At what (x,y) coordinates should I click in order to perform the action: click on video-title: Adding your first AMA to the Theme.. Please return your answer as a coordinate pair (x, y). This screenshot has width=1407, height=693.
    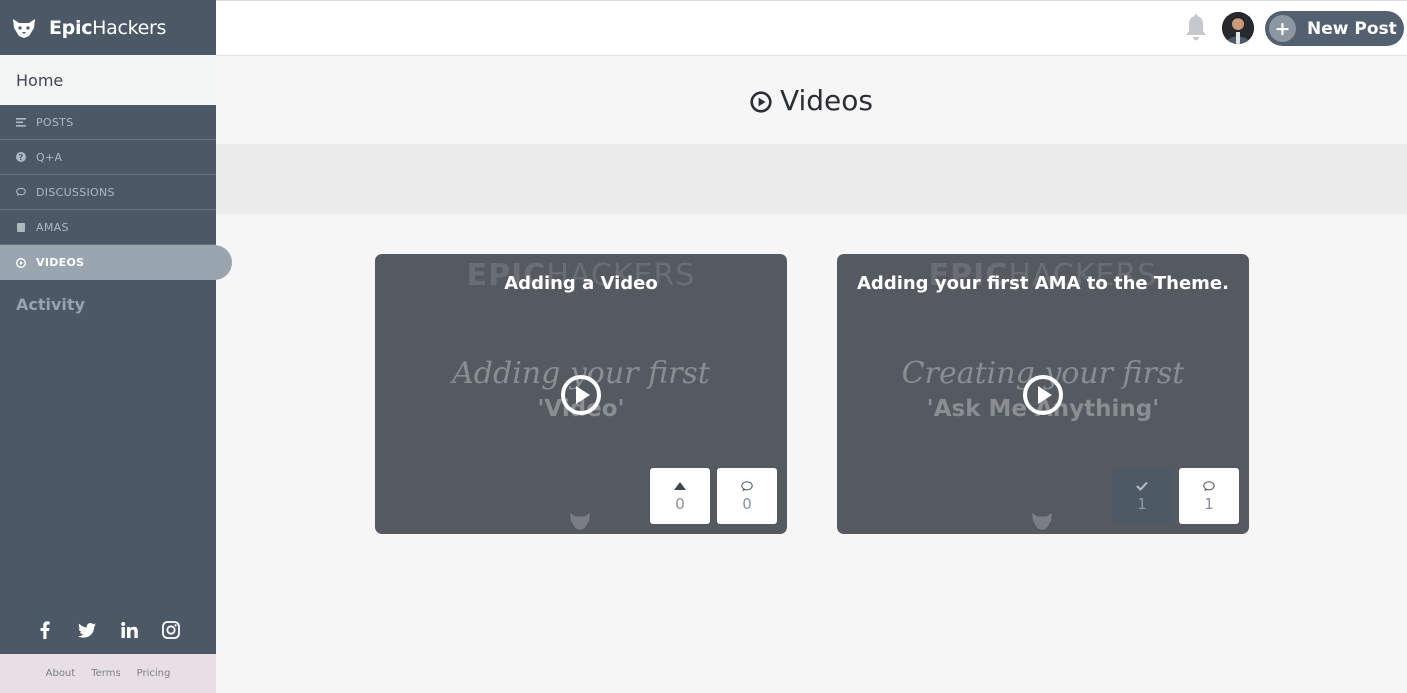
    Looking at the image, I should click on (1043, 283).